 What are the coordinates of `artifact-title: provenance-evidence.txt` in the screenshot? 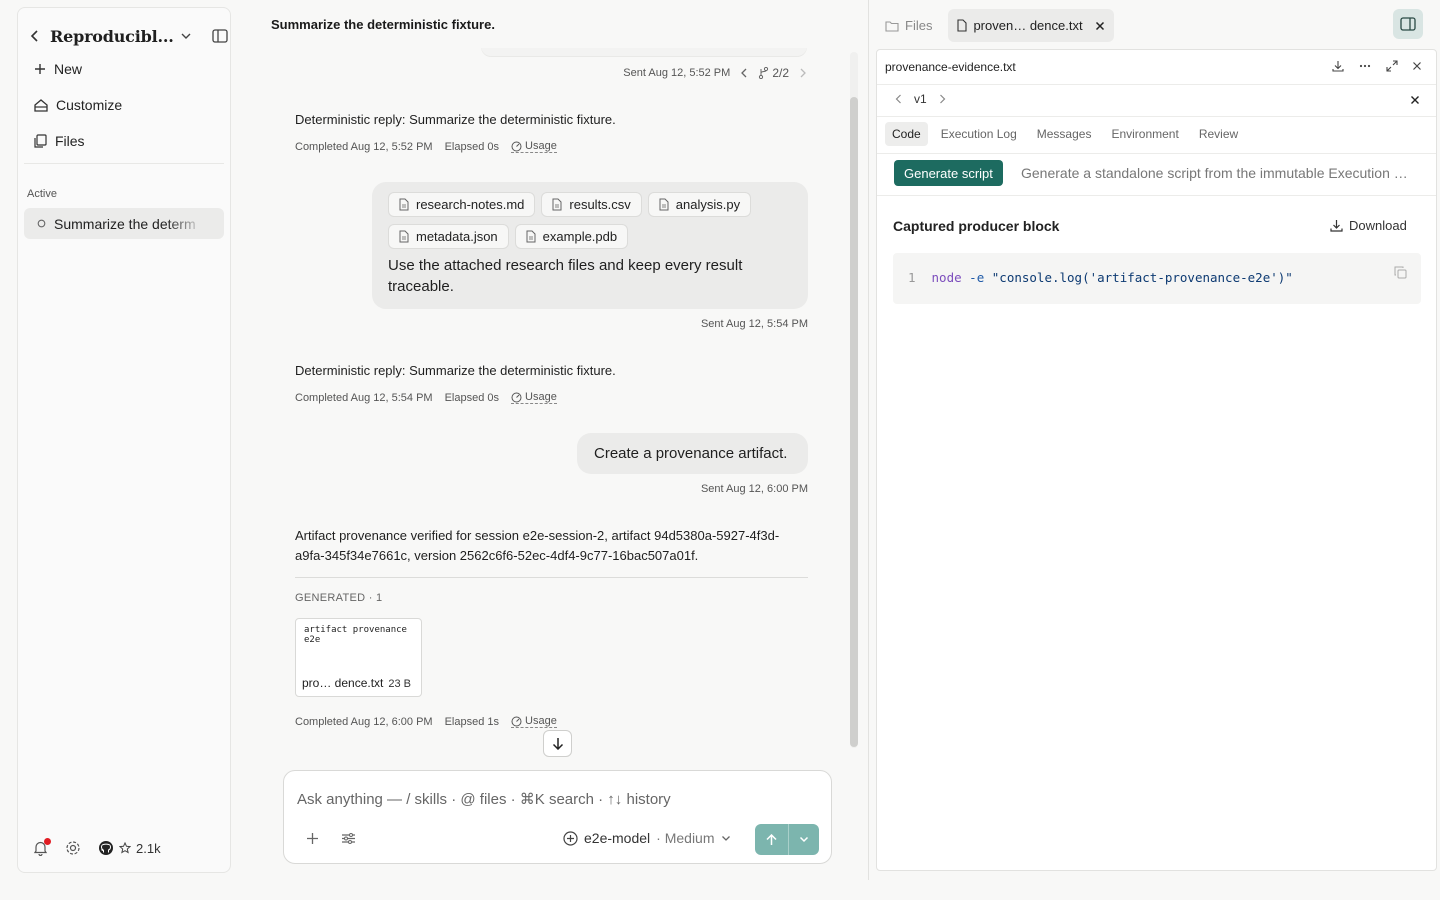 It's located at (950, 67).